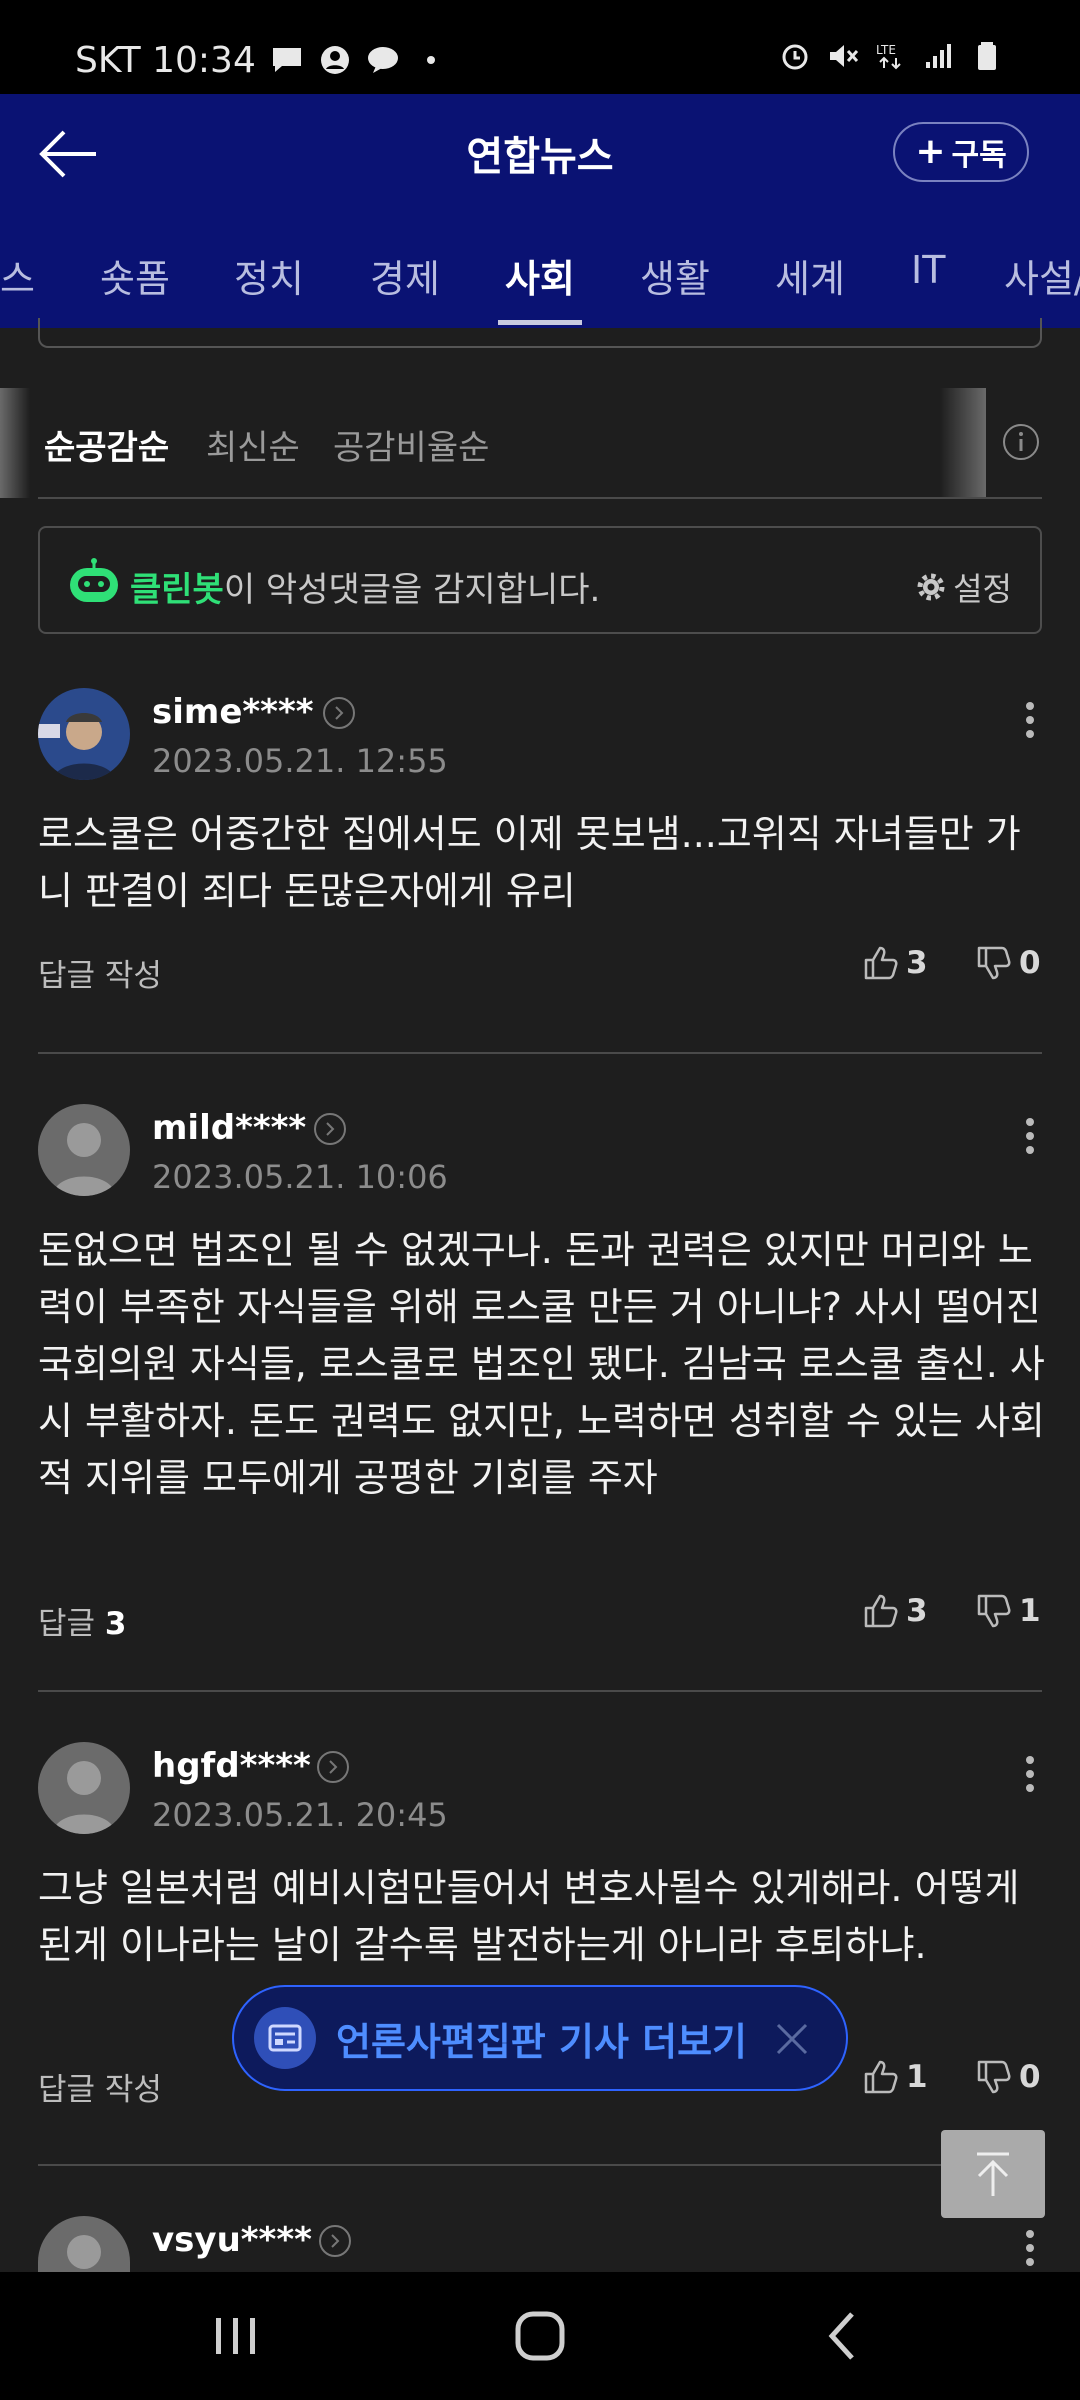 Image resolution: width=1080 pixels, height=2400 pixels. What do you see at coordinates (269, 275) in the screenshot?
I see `tab-politics: 정치` at bounding box center [269, 275].